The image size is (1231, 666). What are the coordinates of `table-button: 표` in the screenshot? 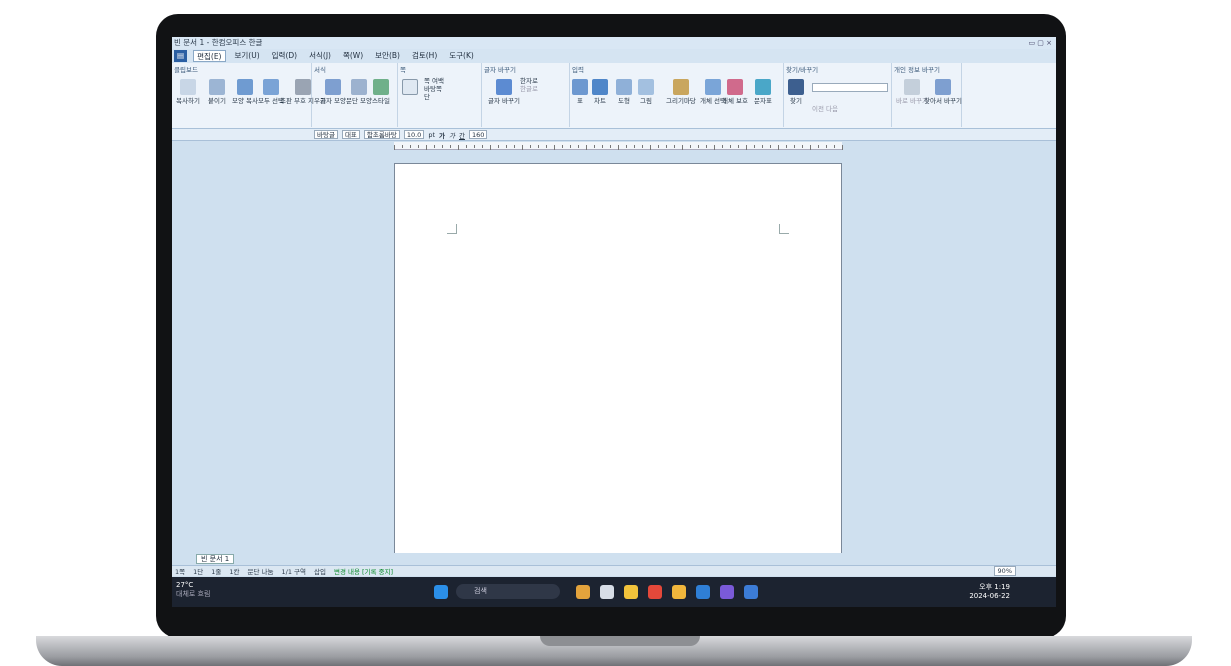 It's located at (580, 92).